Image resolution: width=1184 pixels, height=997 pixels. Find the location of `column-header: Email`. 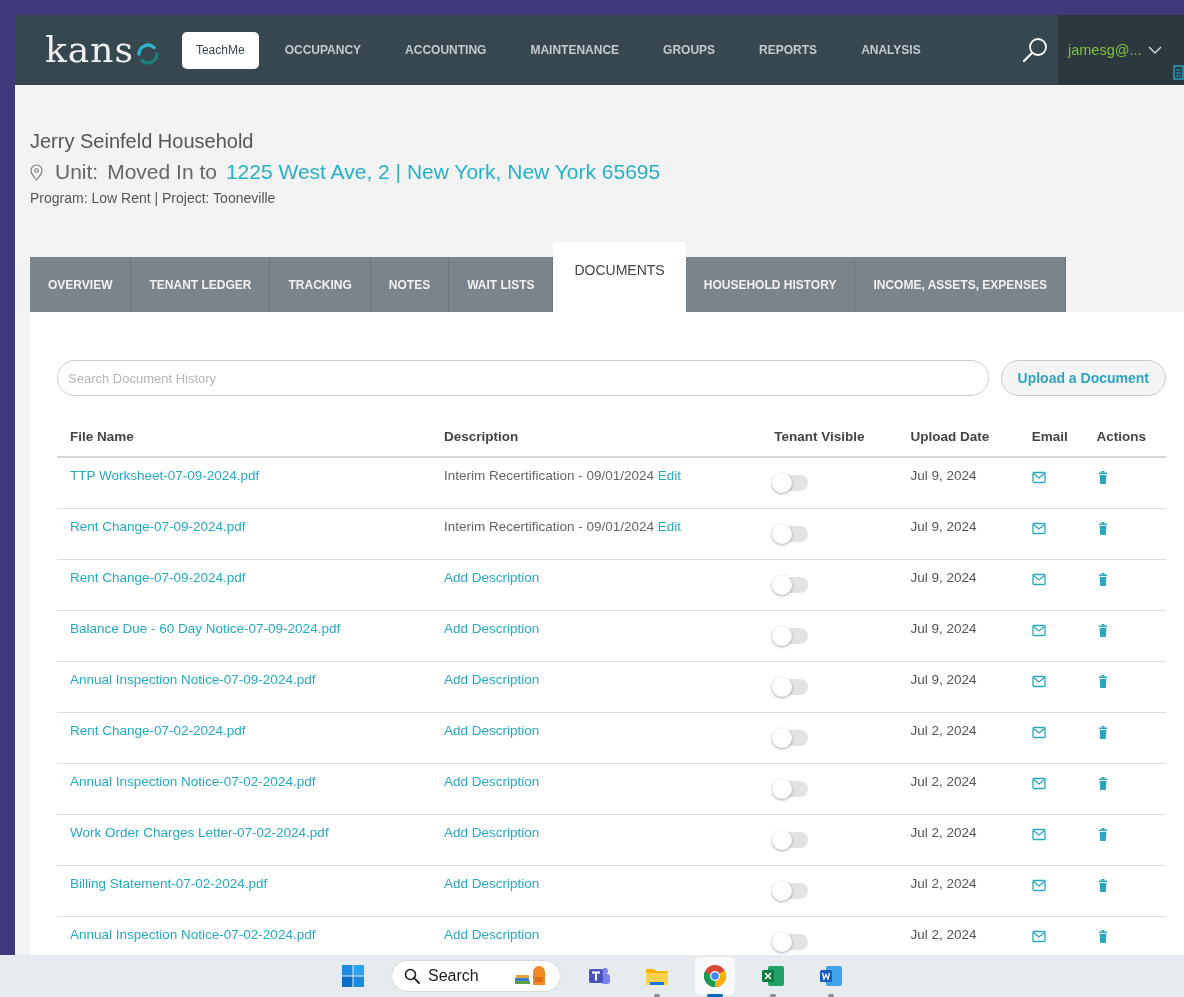

column-header: Email is located at coordinates (1051, 436).